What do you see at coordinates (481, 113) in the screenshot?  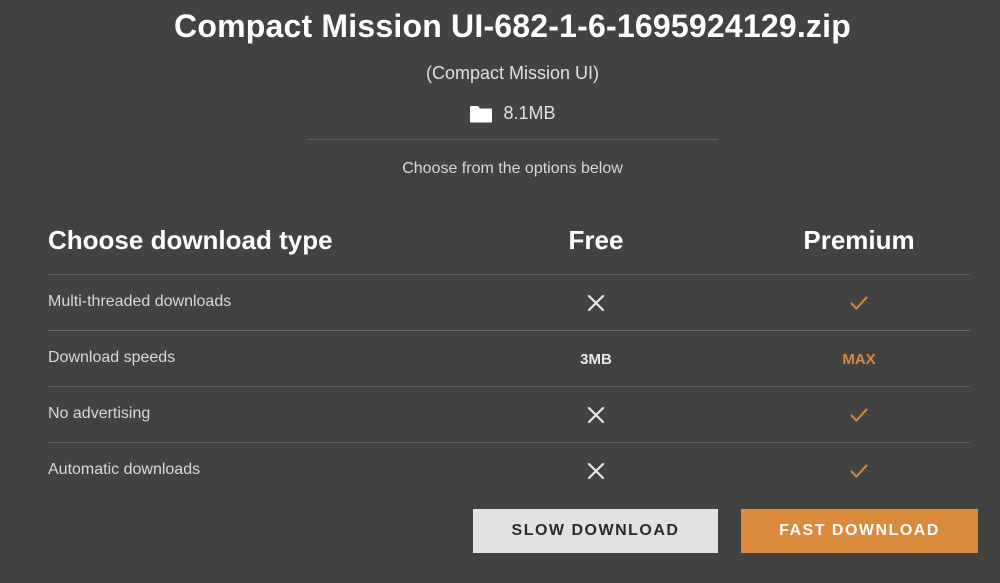 I see `folder-icon` at bounding box center [481, 113].